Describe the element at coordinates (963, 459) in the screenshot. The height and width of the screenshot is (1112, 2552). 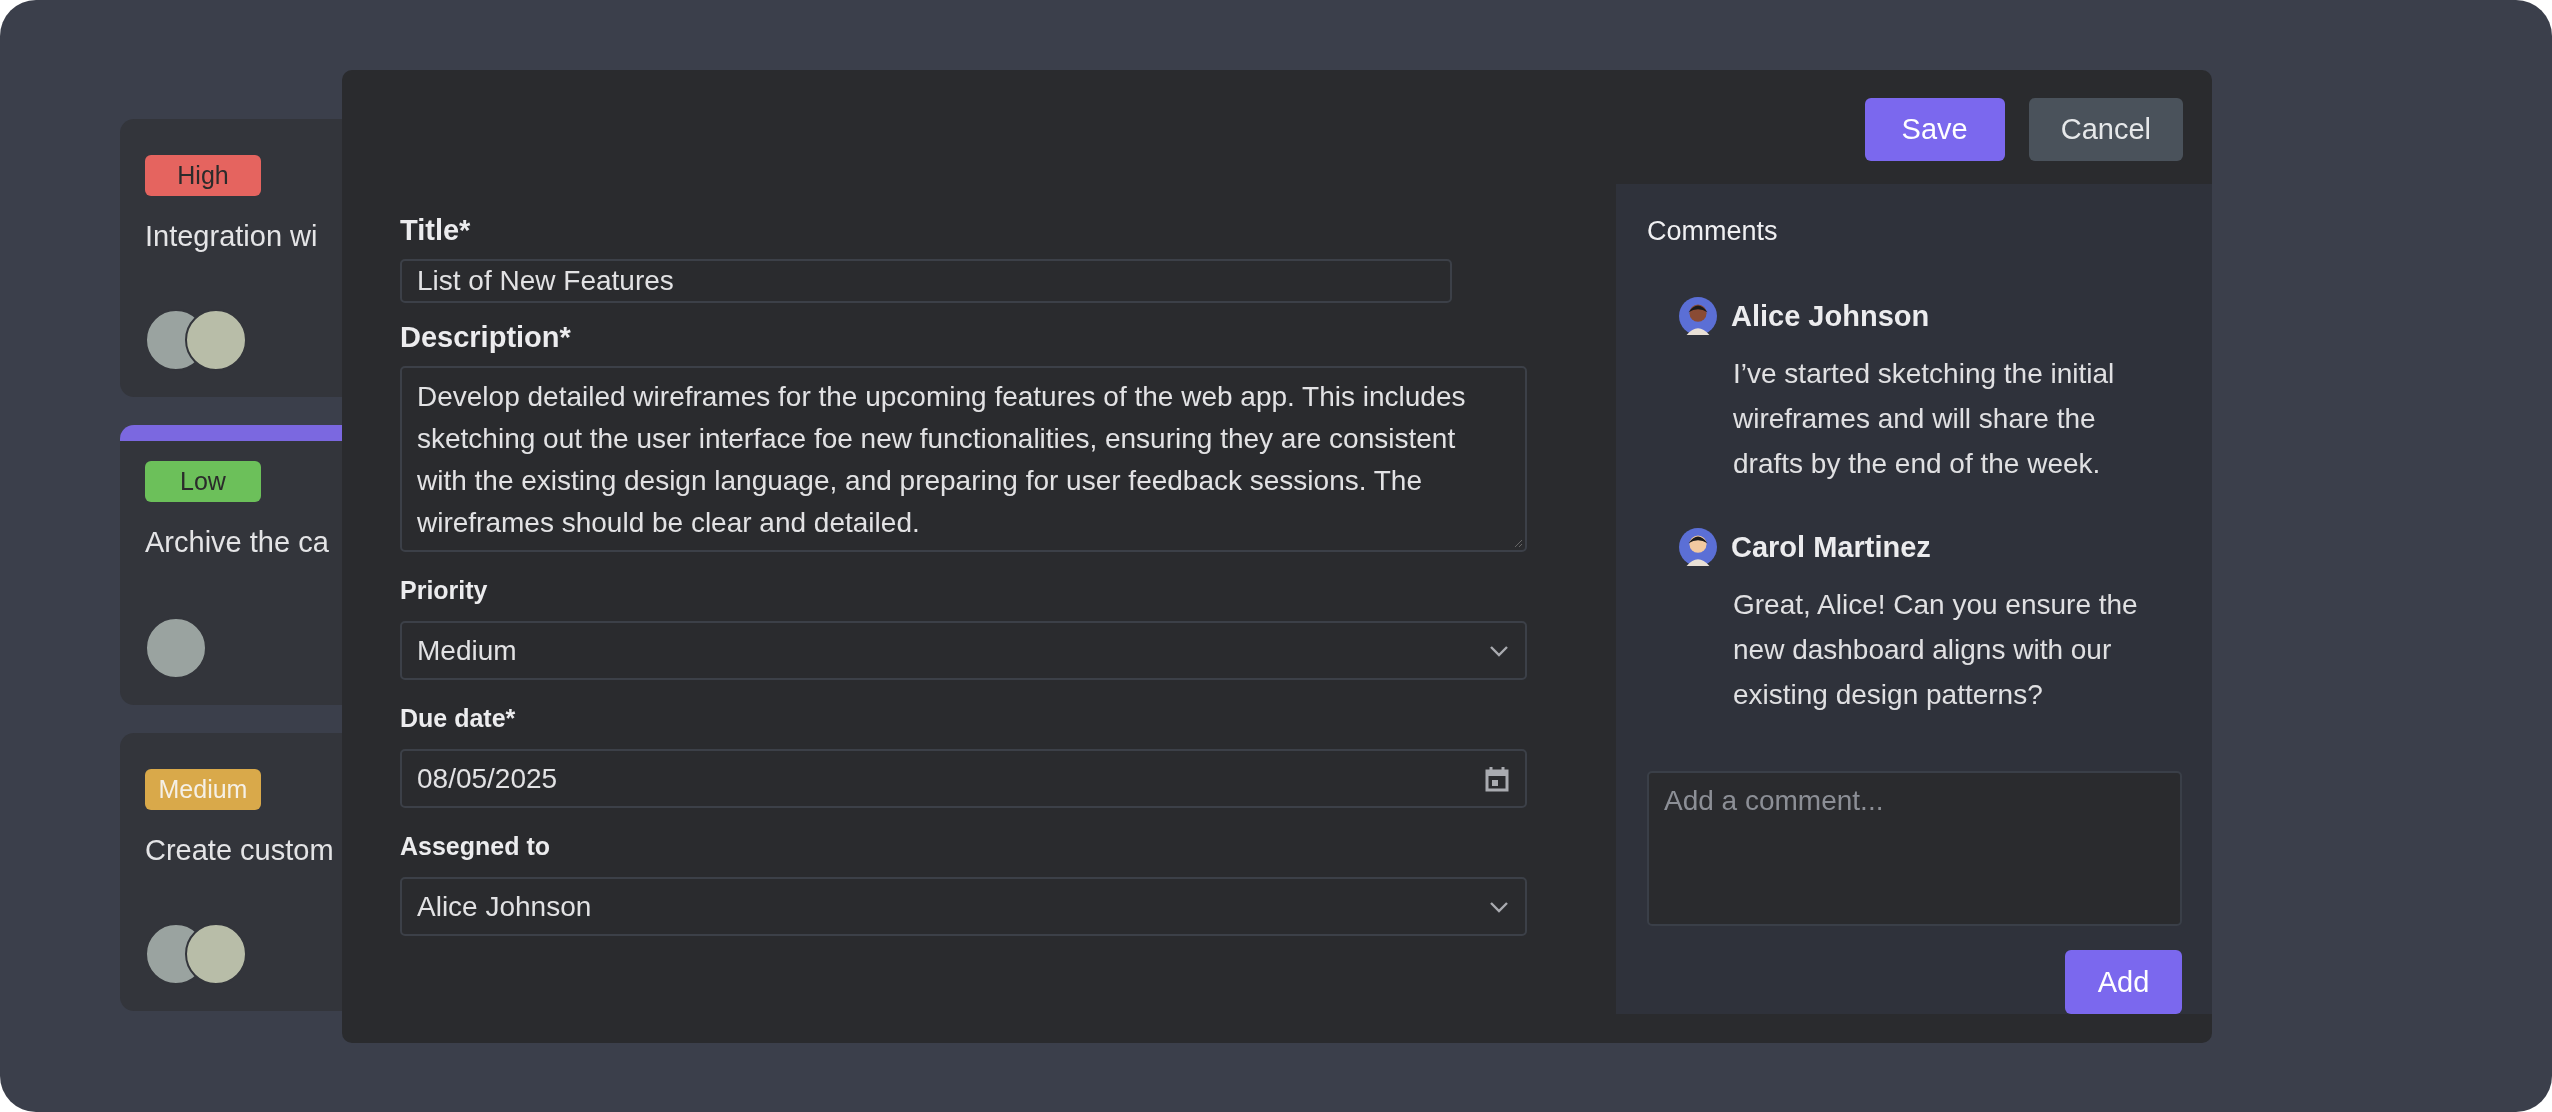
I see `description-textarea: Develop detailed wireframes for the upcoming features of the web app. This includes sketching out the user interface foe new functionalities, ensuring they are consistent with the existing design language, and preparing for user feedback sessions. The wireframes should be clear and detailed.` at that location.